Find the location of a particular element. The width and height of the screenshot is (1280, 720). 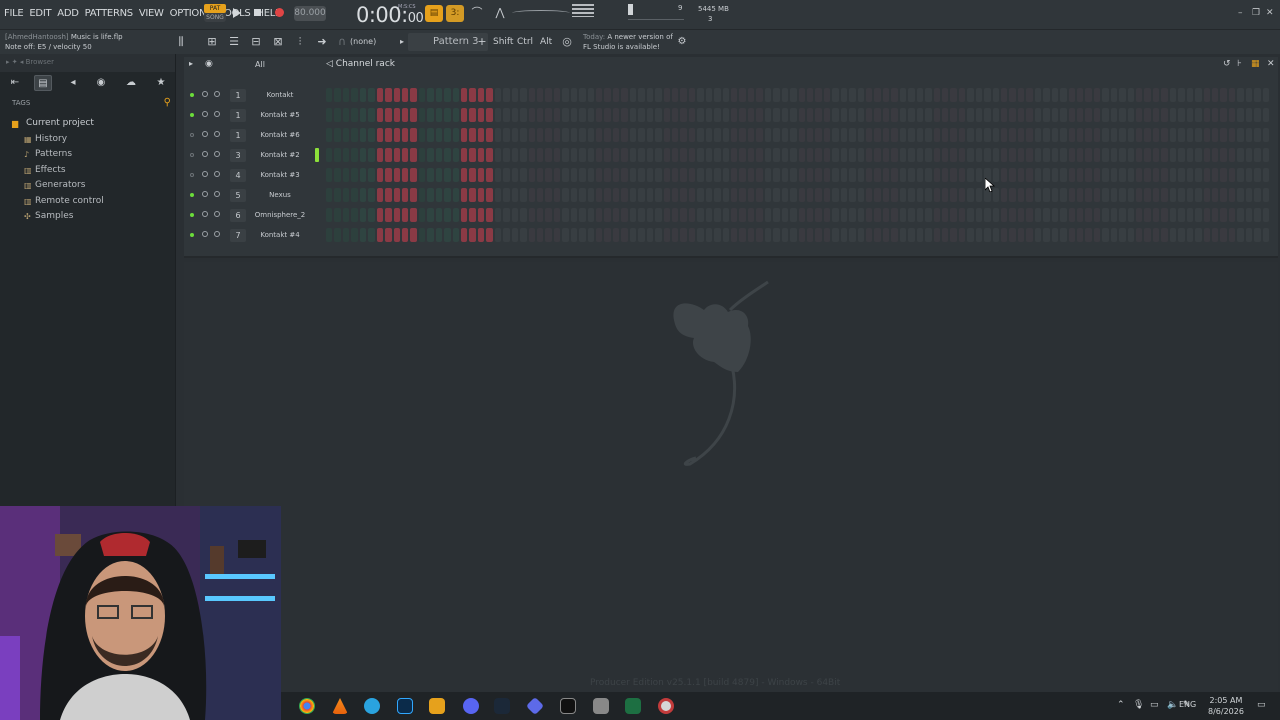

shift-toggle: Shift is located at coordinates (503, 42).